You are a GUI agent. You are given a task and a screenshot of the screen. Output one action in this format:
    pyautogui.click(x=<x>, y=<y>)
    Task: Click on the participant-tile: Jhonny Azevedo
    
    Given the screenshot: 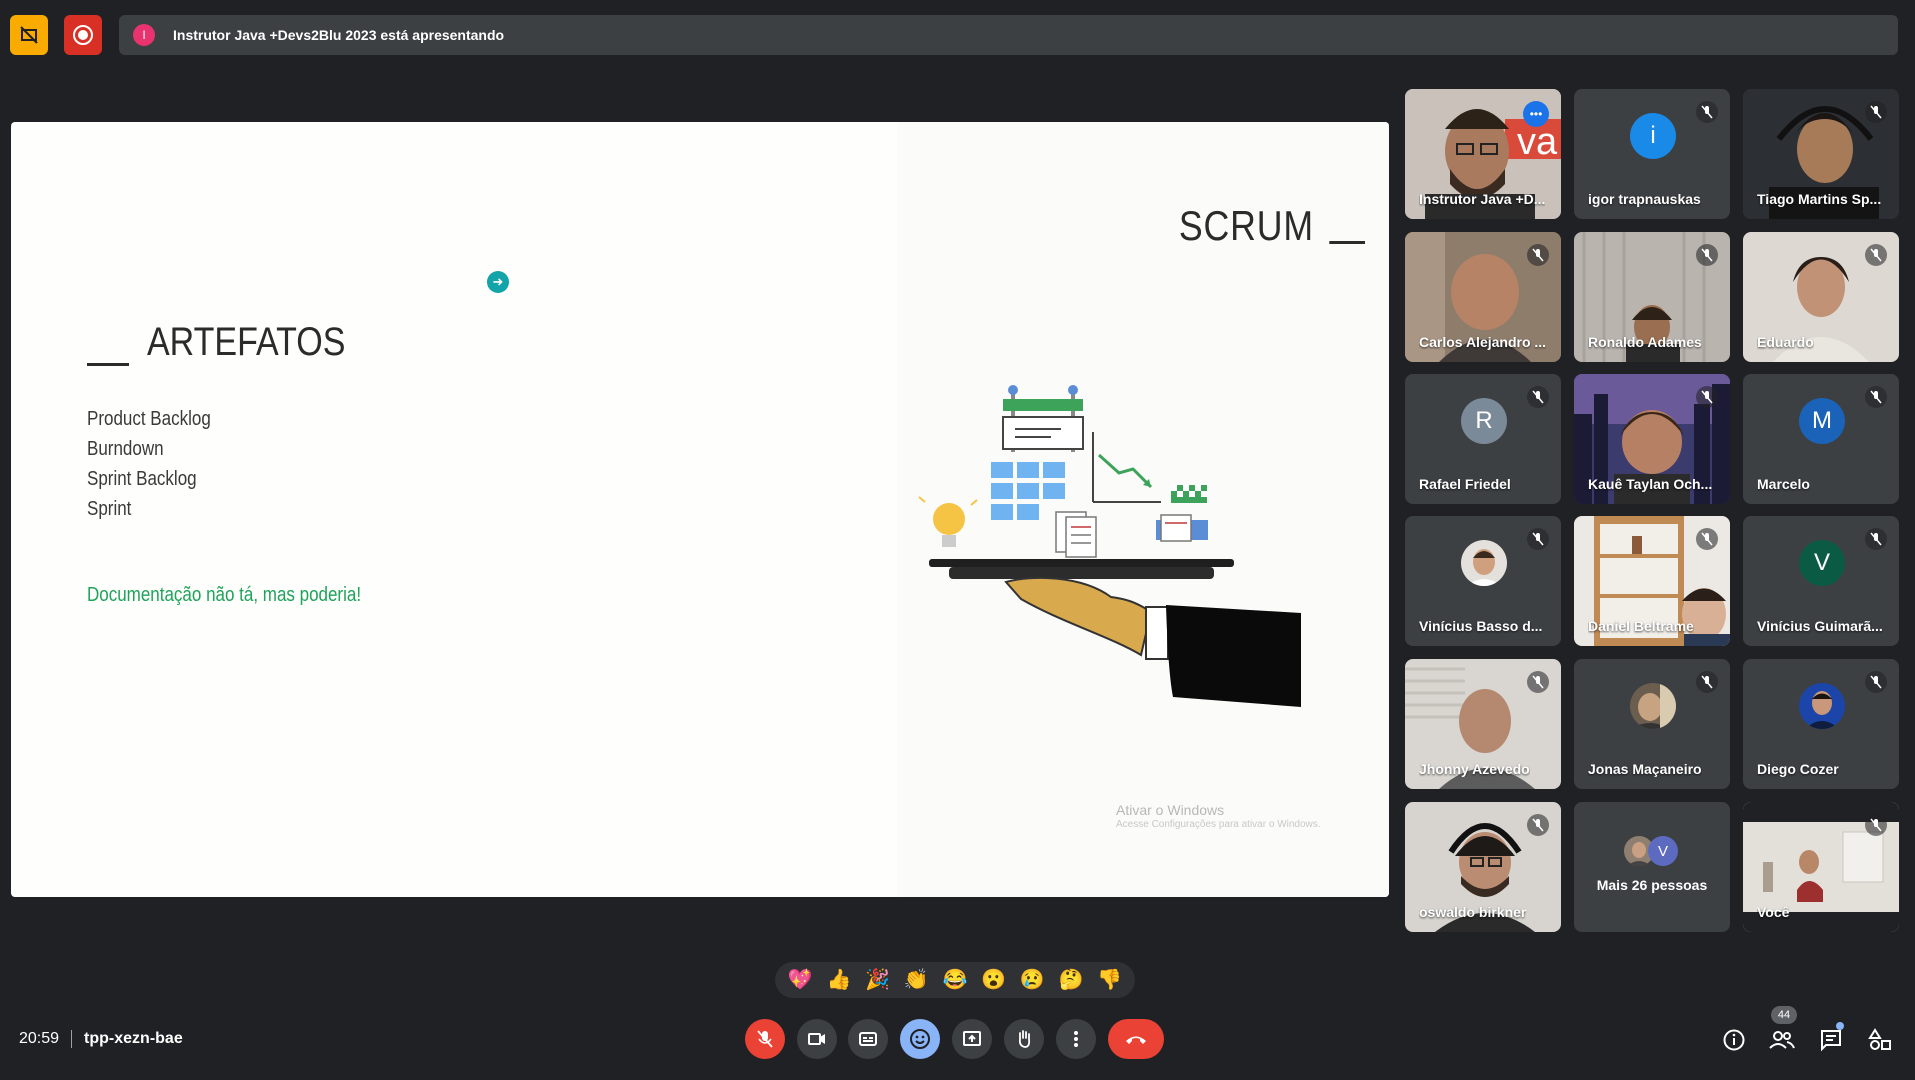 What is the action you would take?
    pyautogui.click(x=1483, y=724)
    